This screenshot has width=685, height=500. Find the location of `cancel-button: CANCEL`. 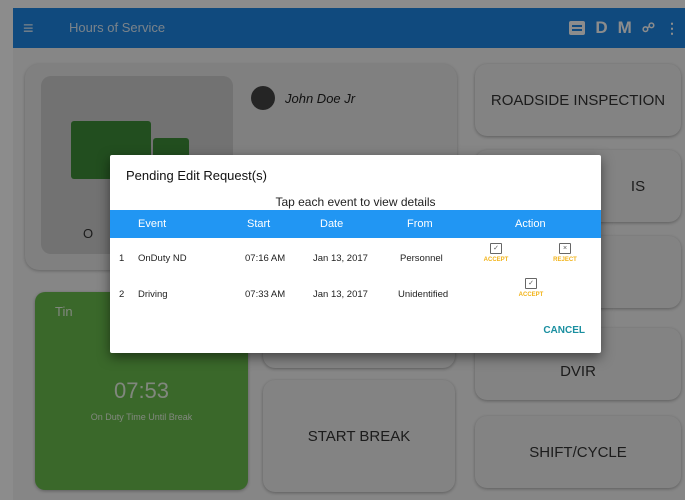

cancel-button: CANCEL is located at coordinates (564, 330).